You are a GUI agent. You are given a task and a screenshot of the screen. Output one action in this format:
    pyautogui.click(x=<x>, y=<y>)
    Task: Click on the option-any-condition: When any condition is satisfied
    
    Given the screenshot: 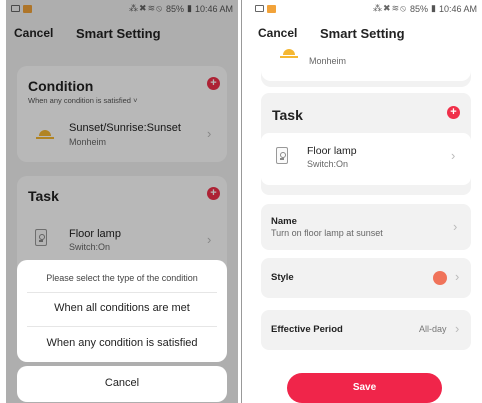 What is the action you would take?
    pyautogui.click(x=122, y=343)
    